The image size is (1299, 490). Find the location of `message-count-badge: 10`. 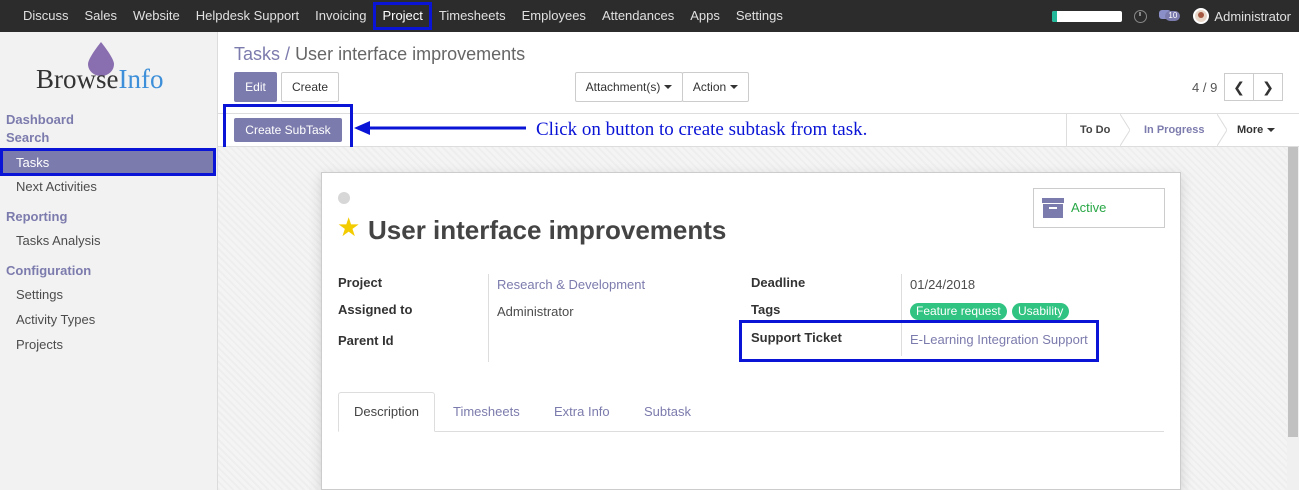

message-count-badge: 10 is located at coordinates (1173, 16).